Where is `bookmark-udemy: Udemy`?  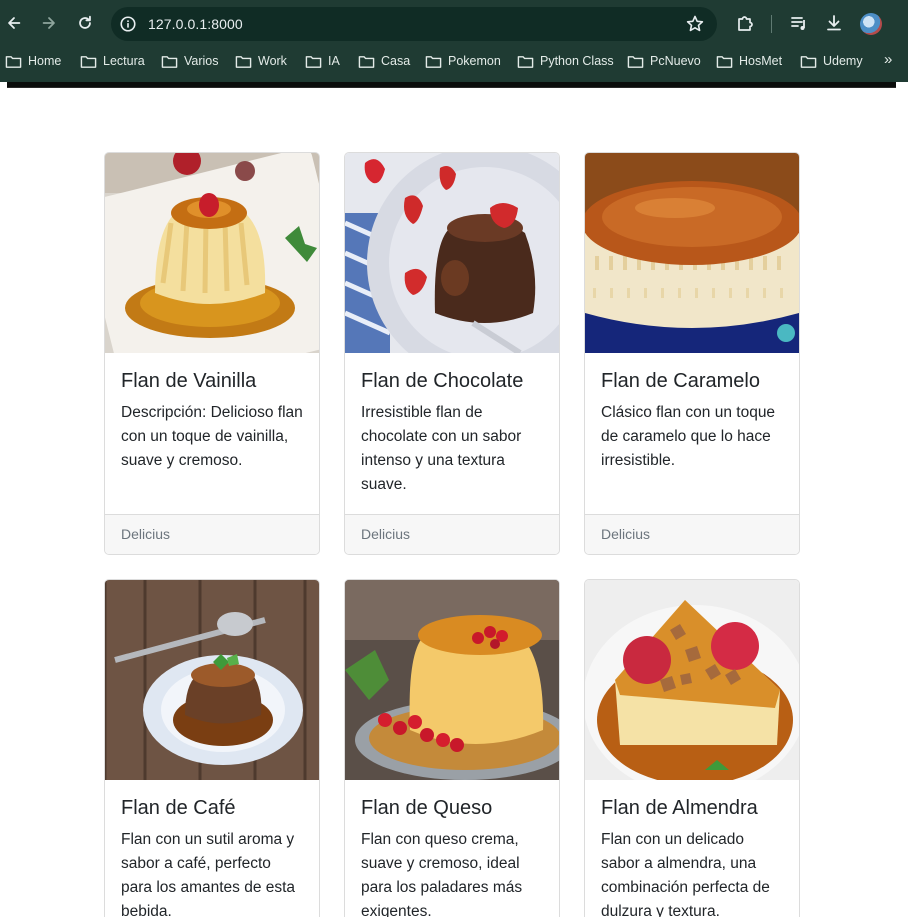
bookmark-udemy: Udemy is located at coordinates (831, 61).